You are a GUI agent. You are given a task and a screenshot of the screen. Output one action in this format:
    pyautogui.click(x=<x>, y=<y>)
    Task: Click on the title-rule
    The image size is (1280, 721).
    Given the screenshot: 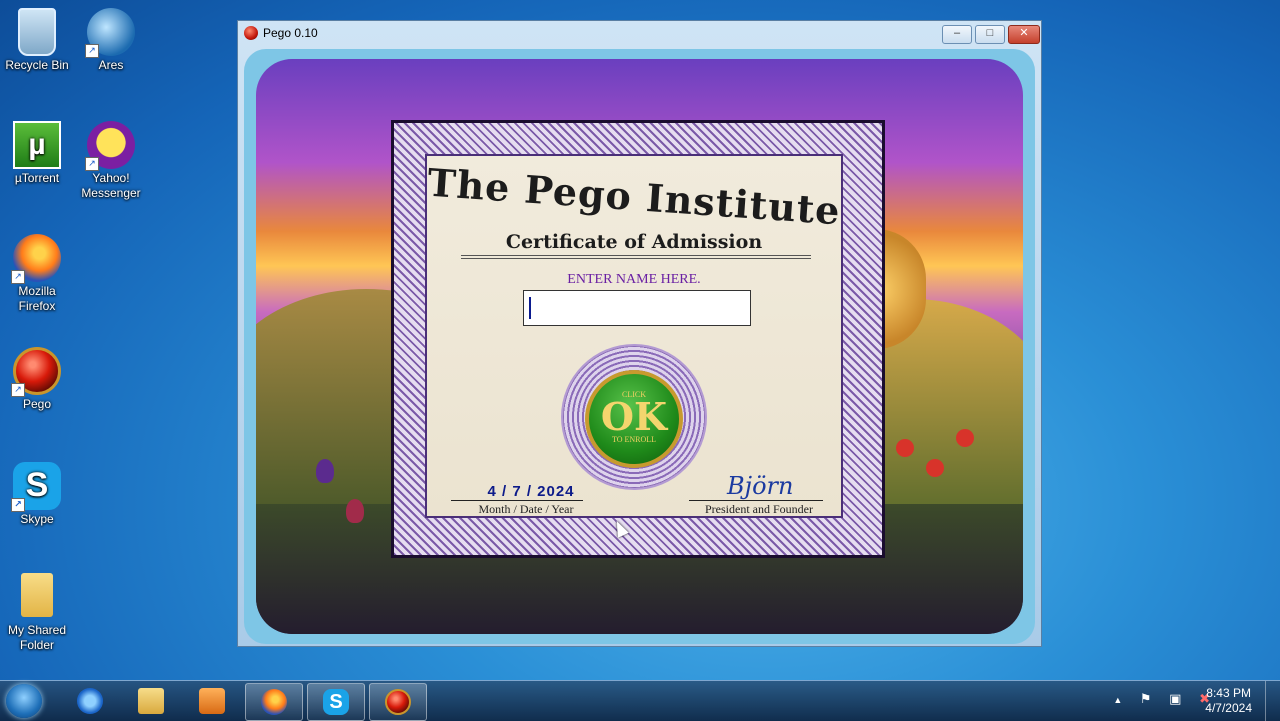 What is the action you would take?
    pyautogui.click(x=636, y=257)
    